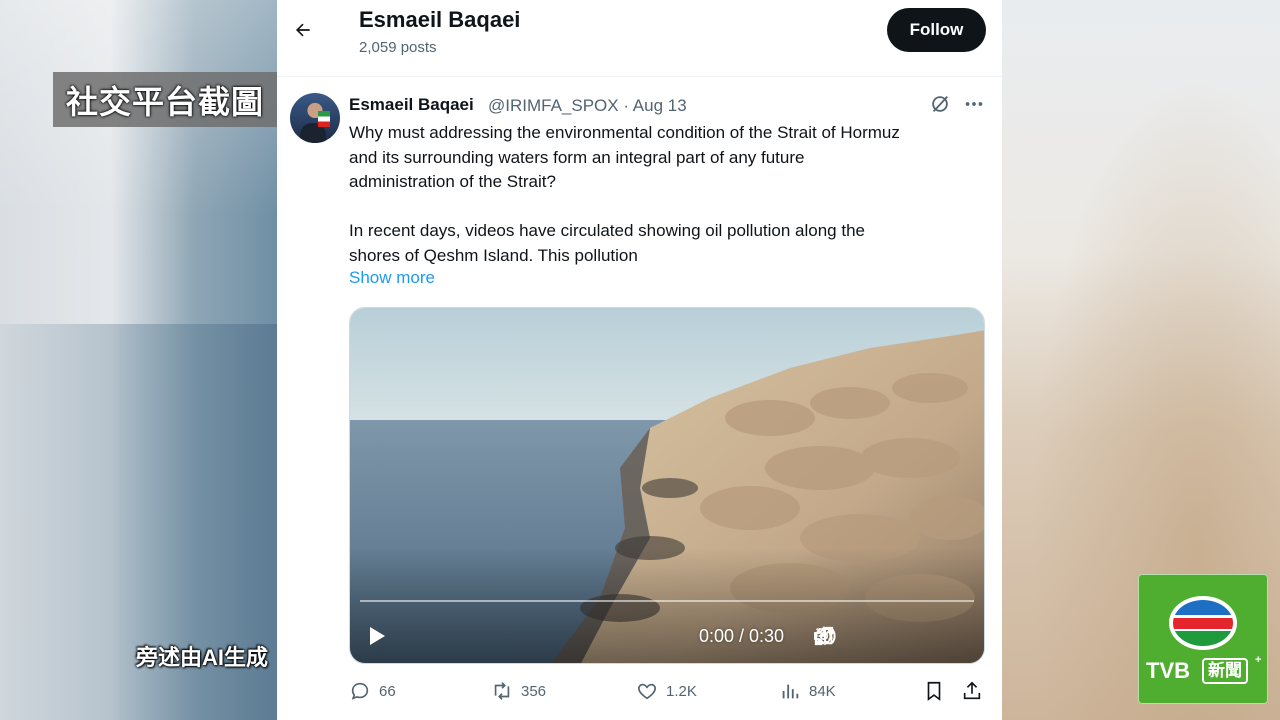 The width and height of the screenshot is (1280, 720). I want to click on repost-action: 356, so click(518, 691).